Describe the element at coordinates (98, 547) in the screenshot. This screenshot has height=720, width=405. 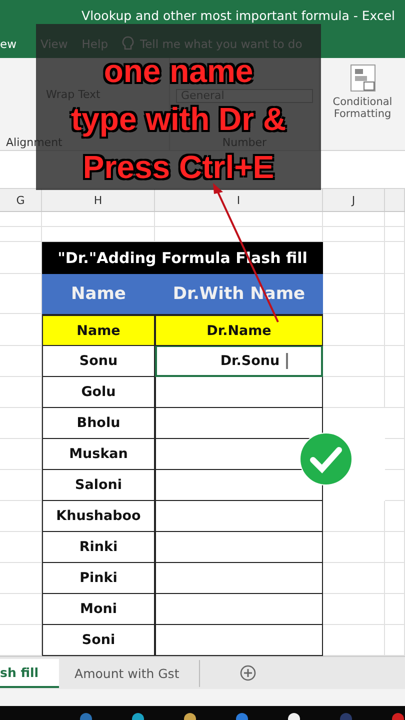
I see `table-cell: Rinki` at that location.